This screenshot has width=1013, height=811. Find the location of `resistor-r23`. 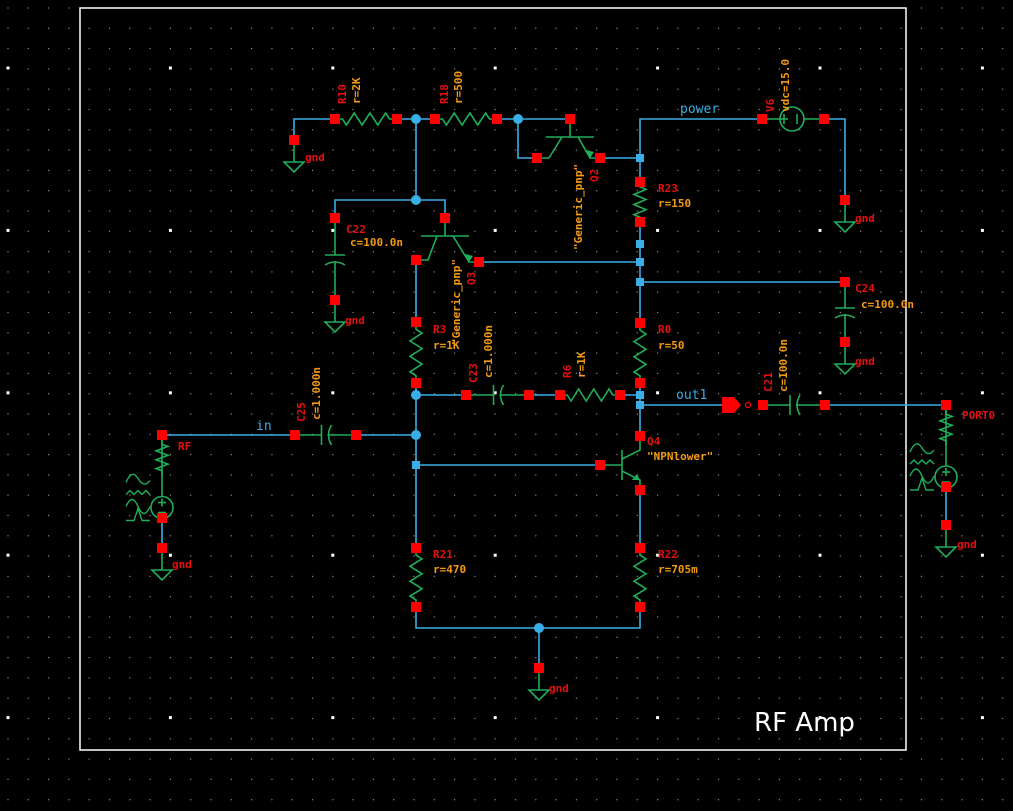

resistor-r23 is located at coordinates (640, 202).